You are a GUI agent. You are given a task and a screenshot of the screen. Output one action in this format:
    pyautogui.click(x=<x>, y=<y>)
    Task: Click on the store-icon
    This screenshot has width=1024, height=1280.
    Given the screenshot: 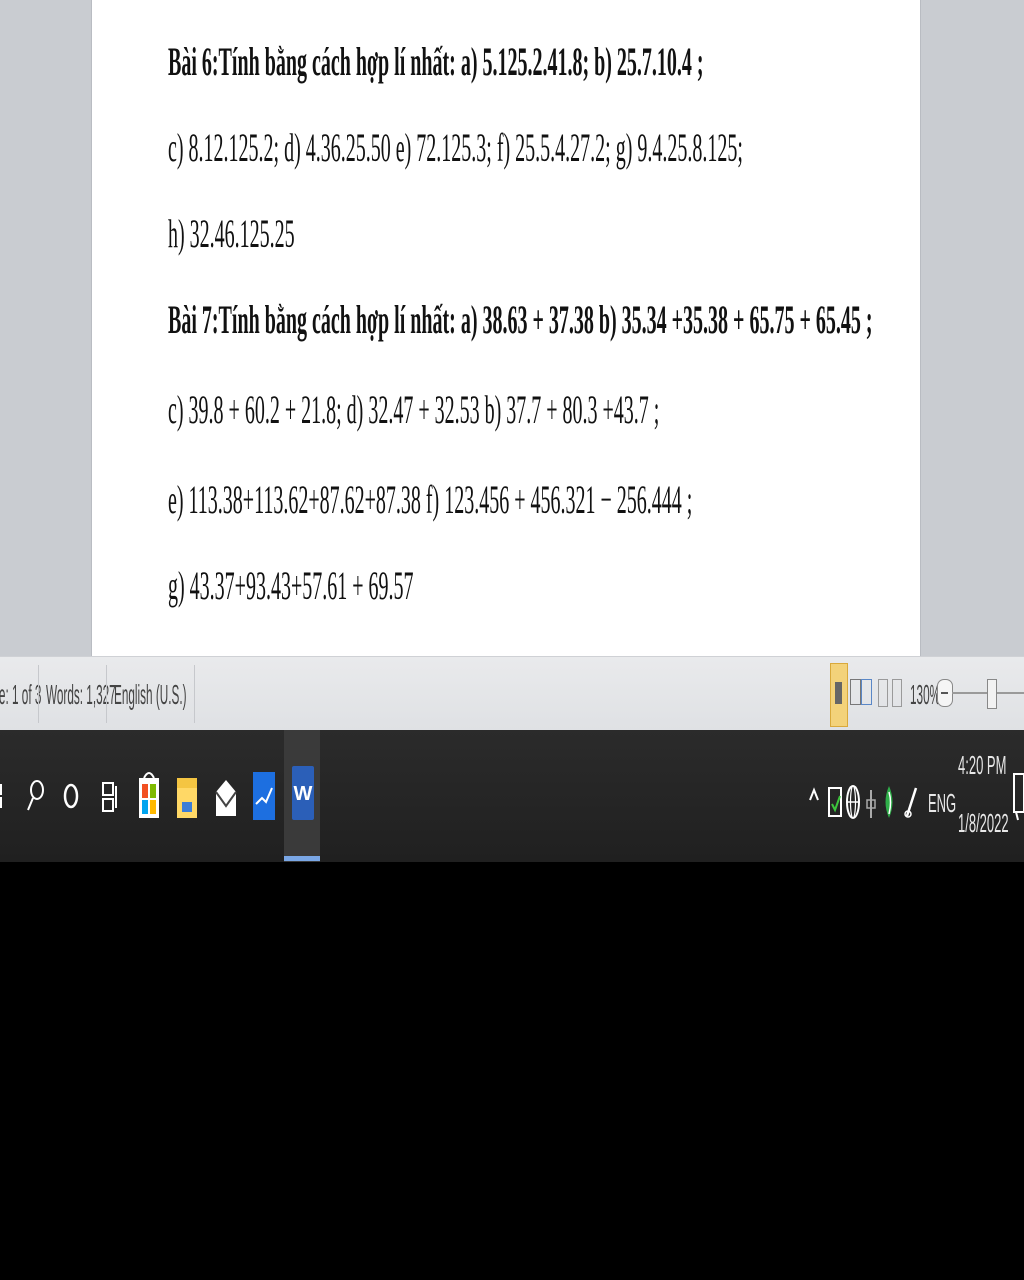 What is the action you would take?
    pyautogui.click(x=149, y=795)
    